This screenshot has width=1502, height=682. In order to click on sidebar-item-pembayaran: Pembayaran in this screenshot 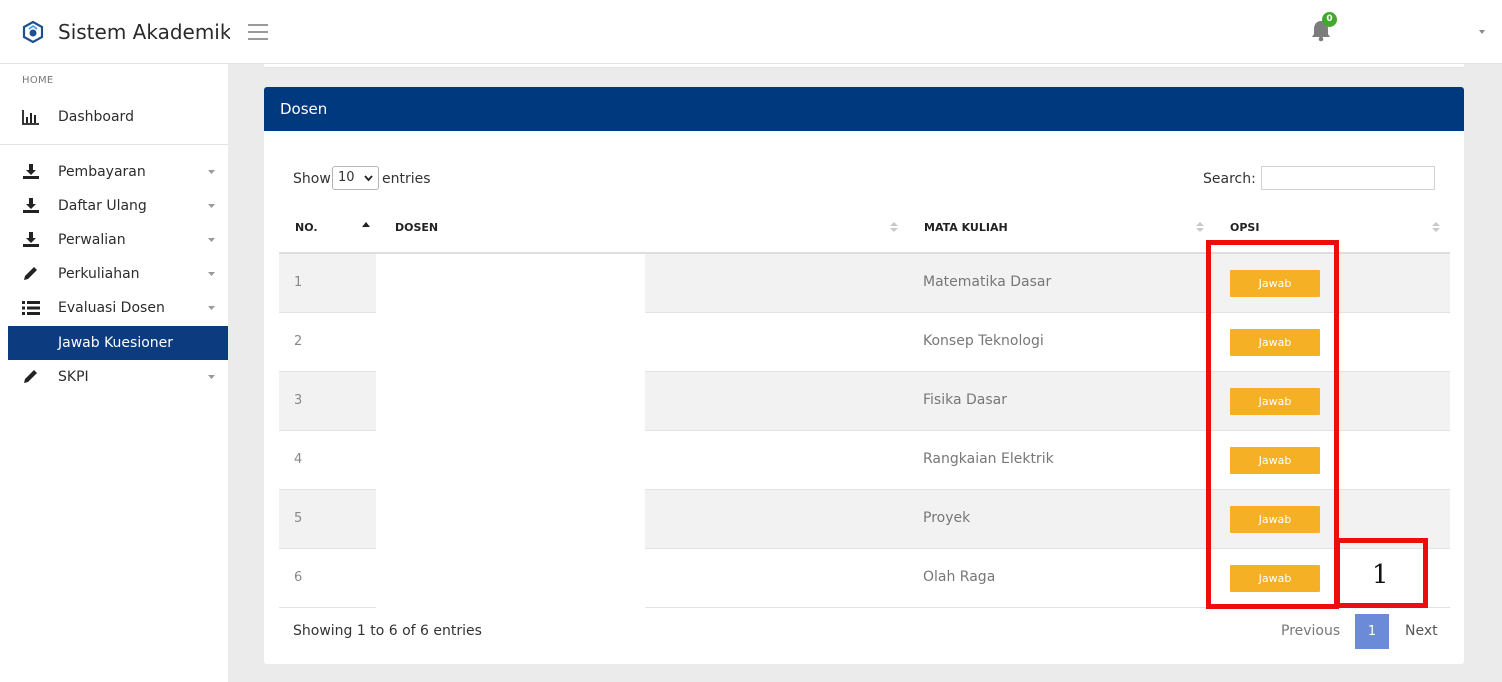, I will do `click(118, 172)`.